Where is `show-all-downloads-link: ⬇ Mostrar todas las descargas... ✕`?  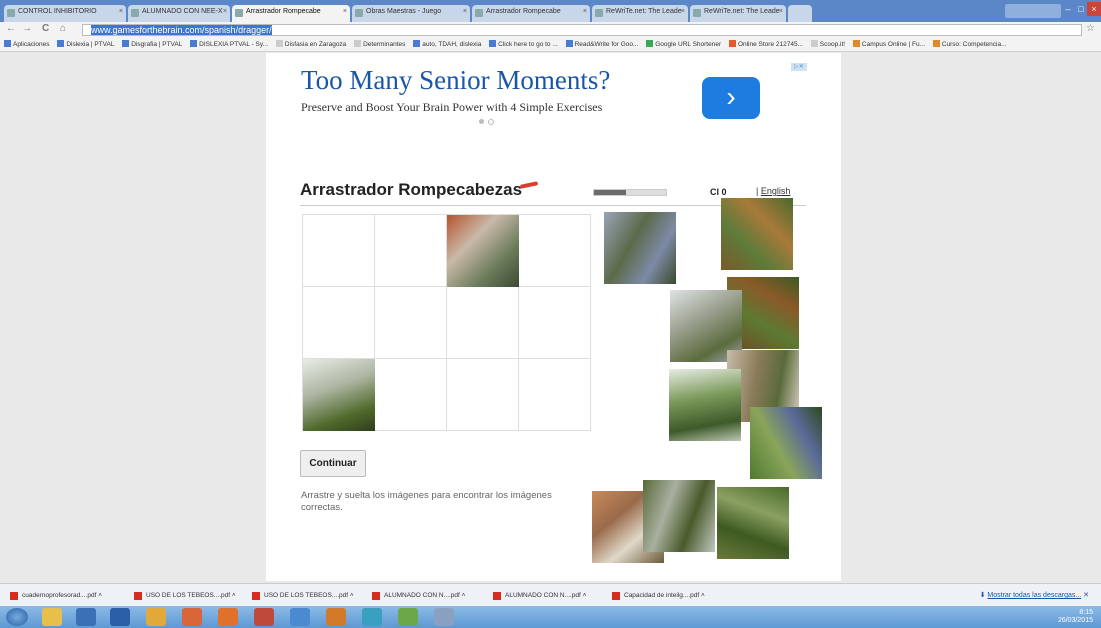 show-all-downloads-link: ⬇ Mostrar todas las descargas... ✕ is located at coordinates (1034, 595).